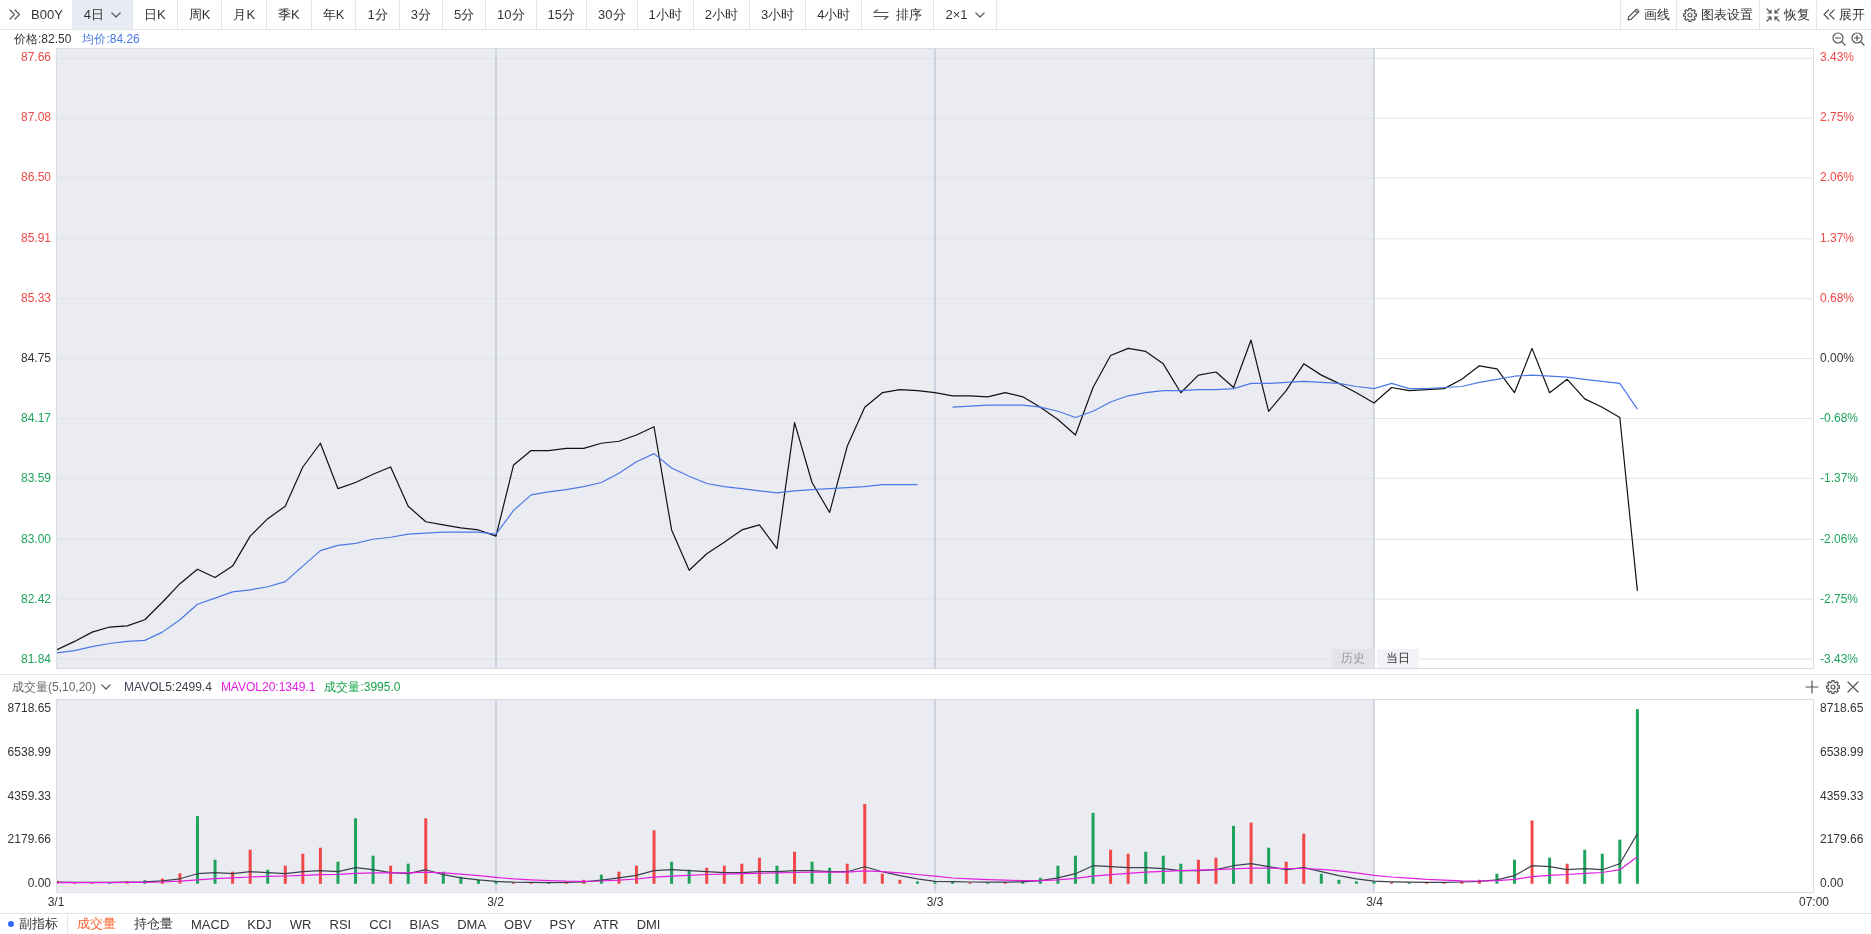 This screenshot has height=934, width=1871. Describe the element at coordinates (35, 538) in the screenshot. I see `price-axis-label: 83.00` at that location.